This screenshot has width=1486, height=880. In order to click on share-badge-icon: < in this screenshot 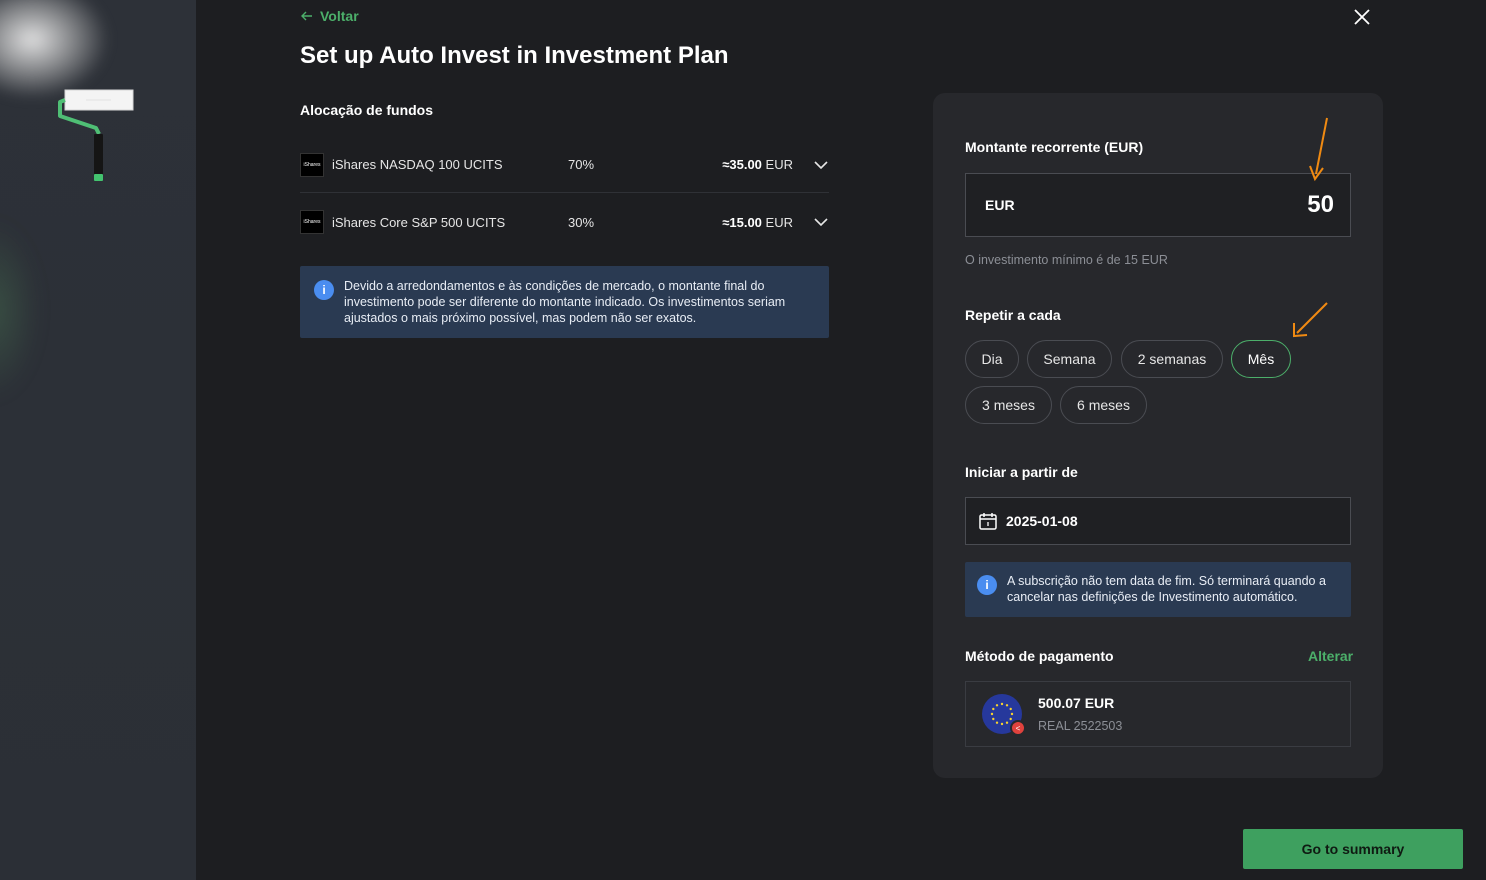, I will do `click(1018, 728)`.